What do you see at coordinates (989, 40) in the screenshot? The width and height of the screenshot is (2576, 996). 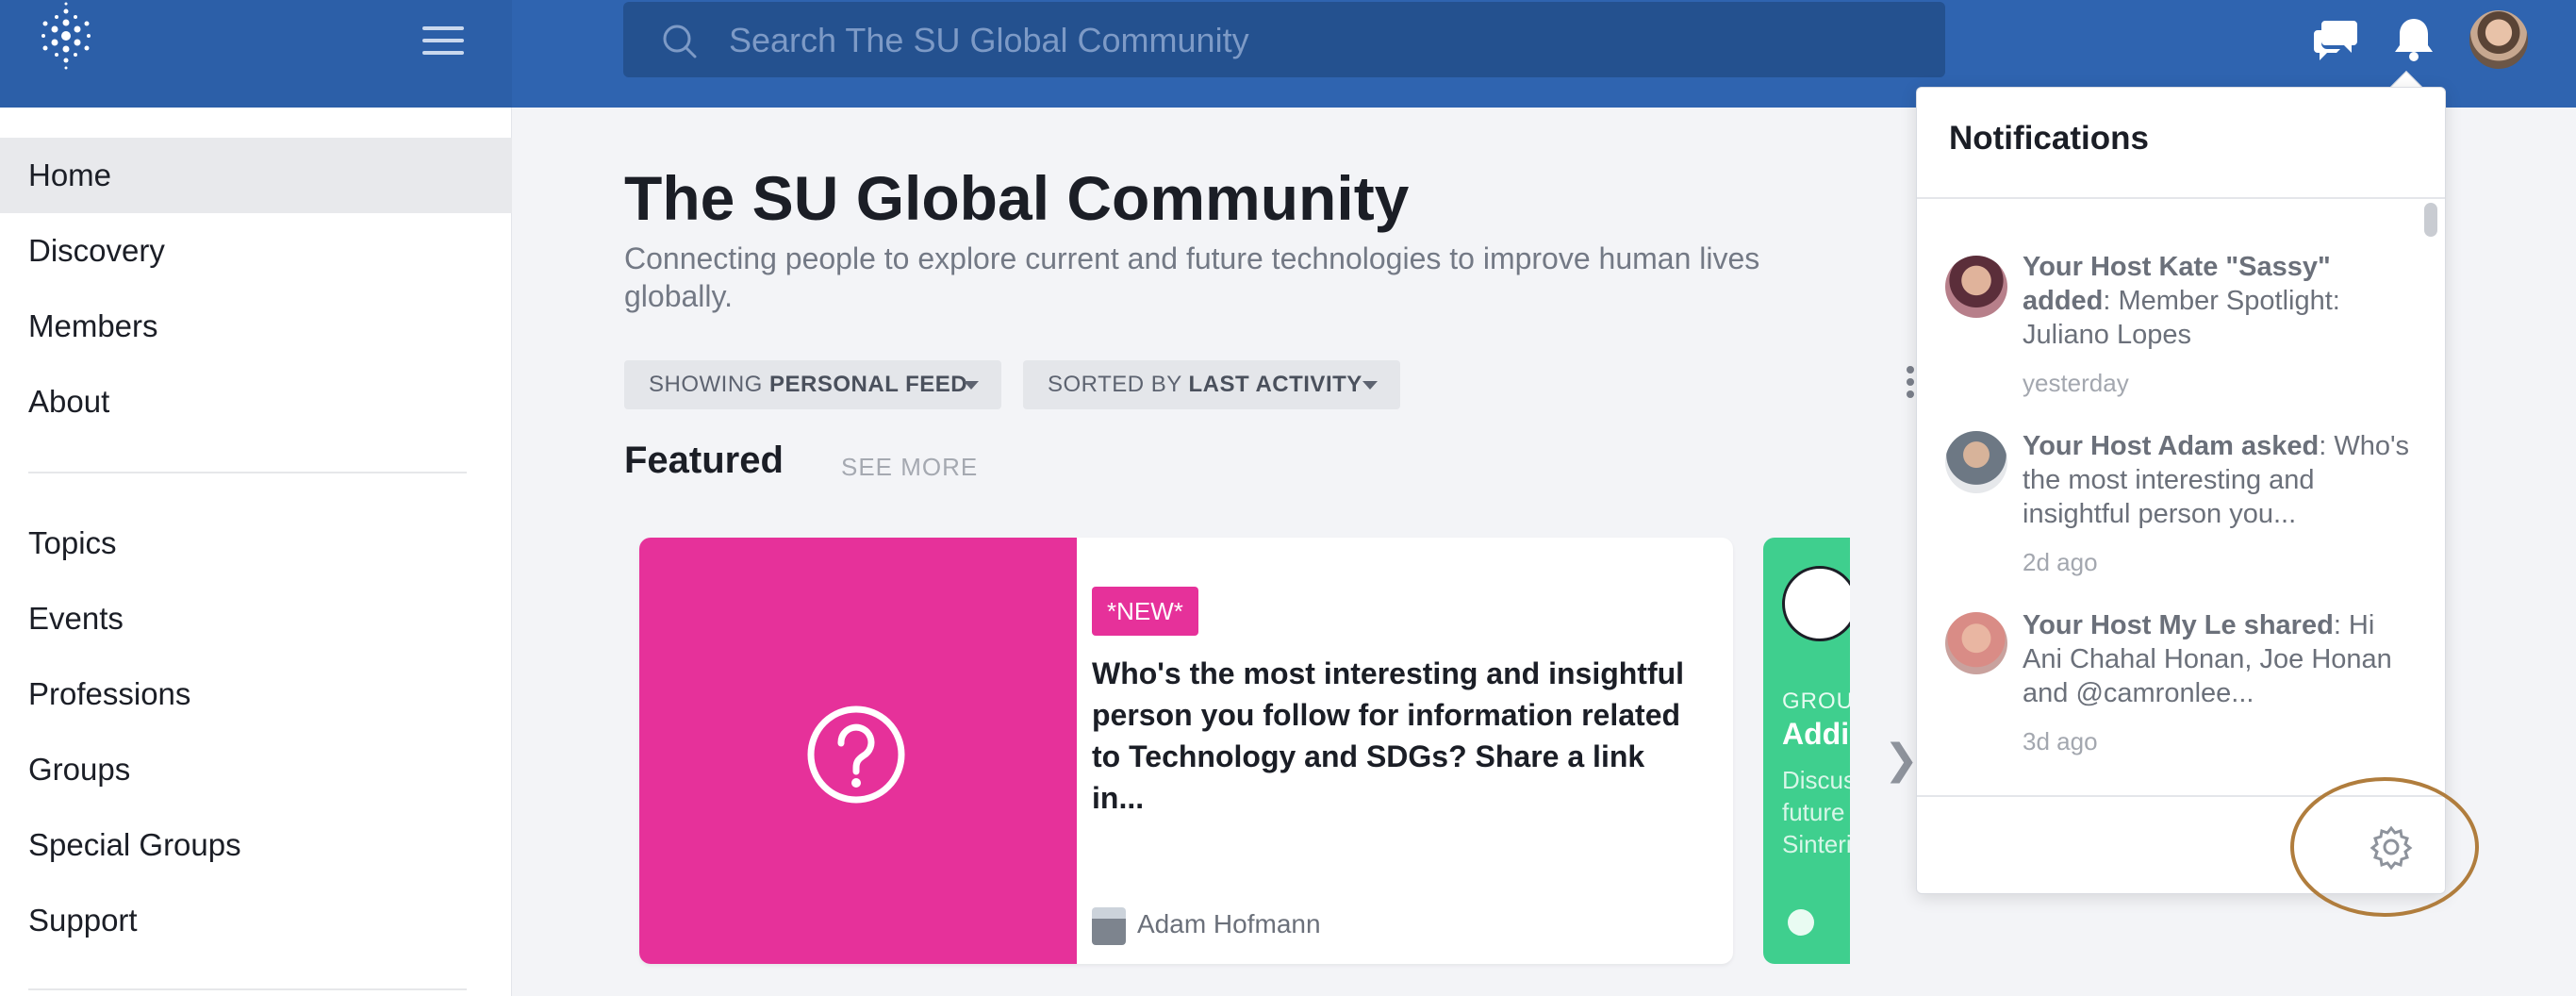 I see `search-input: Search The SU Global Community` at bounding box center [989, 40].